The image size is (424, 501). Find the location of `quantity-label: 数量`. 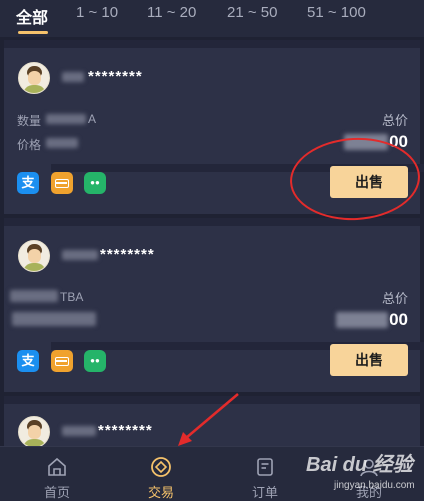

quantity-label: 数量 is located at coordinates (29, 121).